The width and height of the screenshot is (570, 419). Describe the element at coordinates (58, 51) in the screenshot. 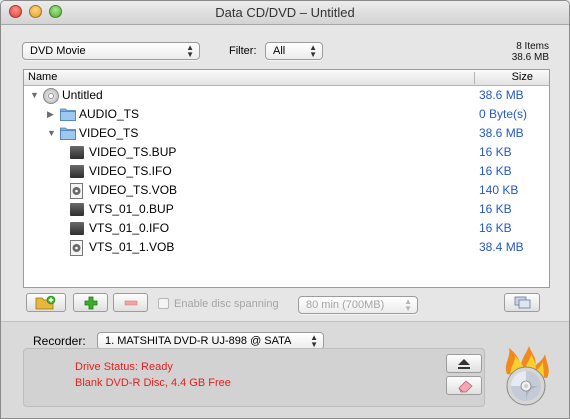

I see `disc-type-select-value: DVD Movie` at that location.